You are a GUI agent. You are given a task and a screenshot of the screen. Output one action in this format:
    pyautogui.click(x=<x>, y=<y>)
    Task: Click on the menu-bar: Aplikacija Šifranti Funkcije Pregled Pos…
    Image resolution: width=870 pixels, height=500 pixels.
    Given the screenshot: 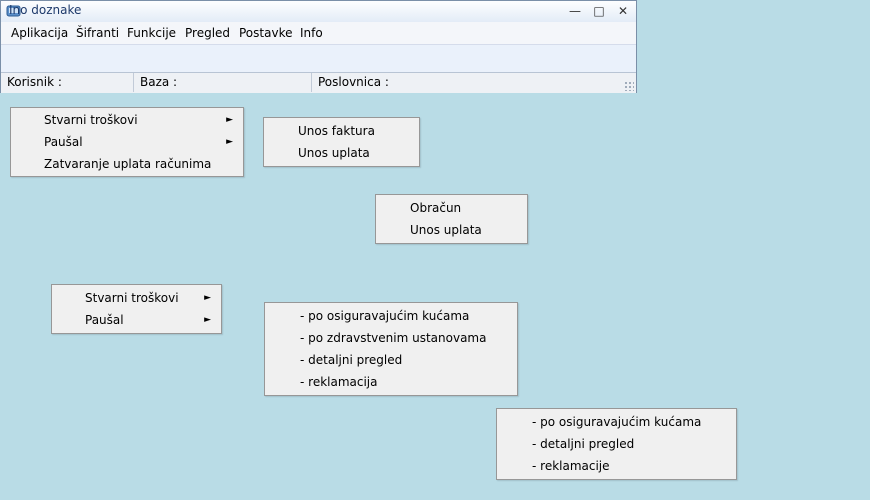 What is the action you would take?
    pyautogui.click(x=318, y=33)
    